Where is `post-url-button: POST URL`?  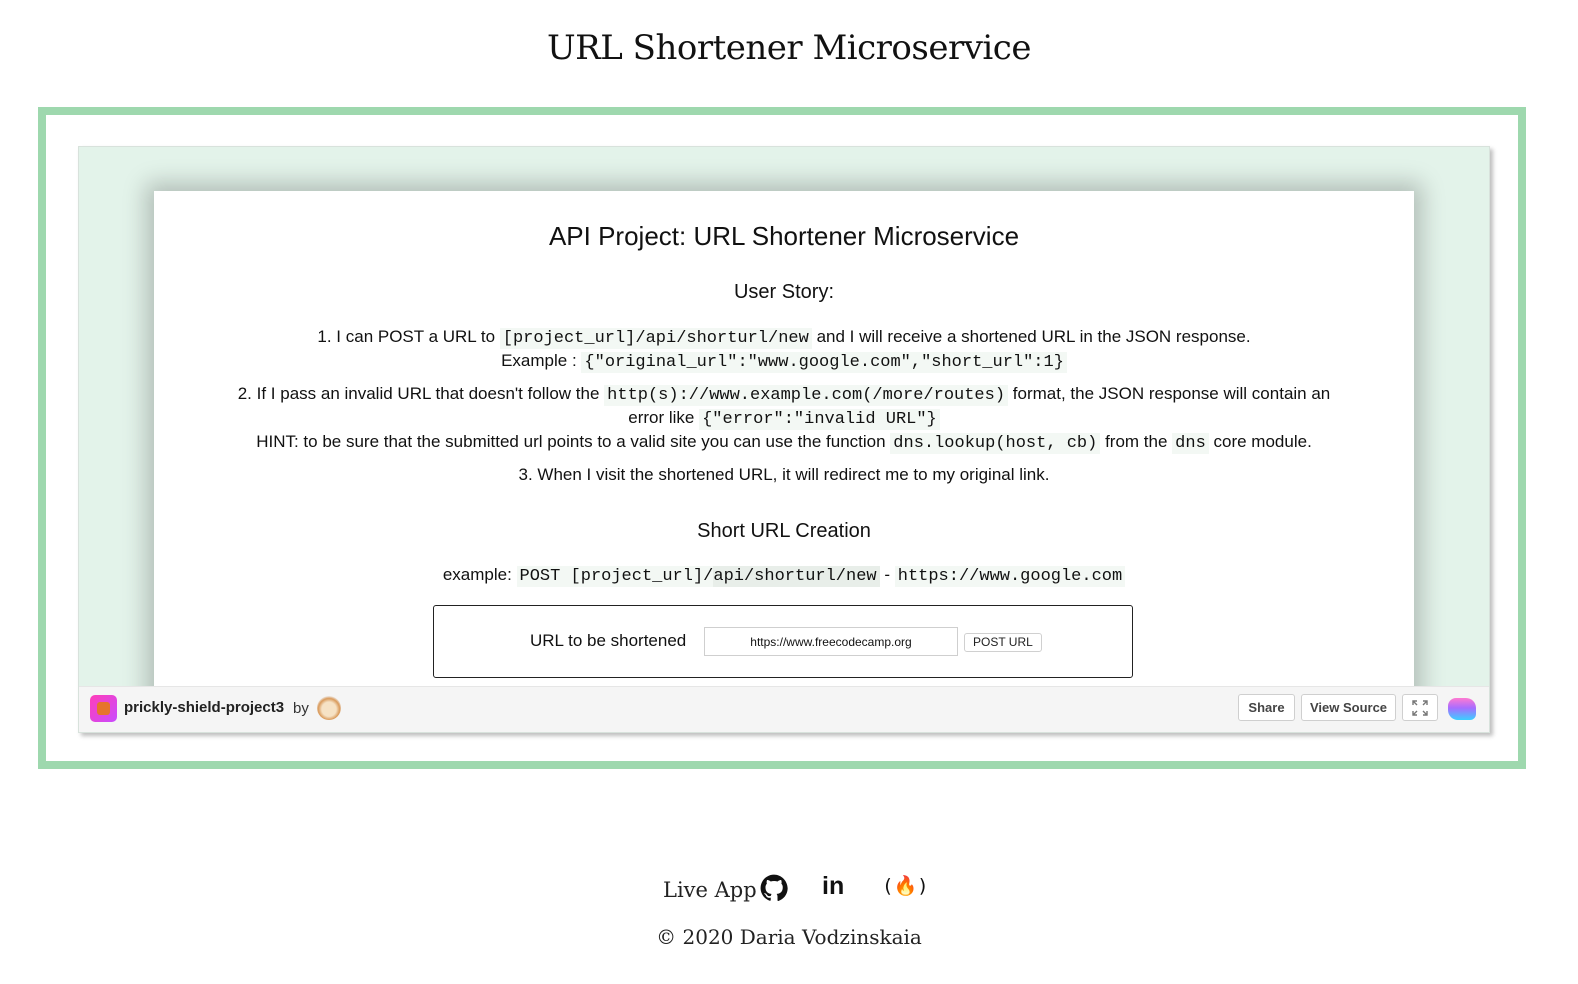
post-url-button: POST URL is located at coordinates (1003, 642).